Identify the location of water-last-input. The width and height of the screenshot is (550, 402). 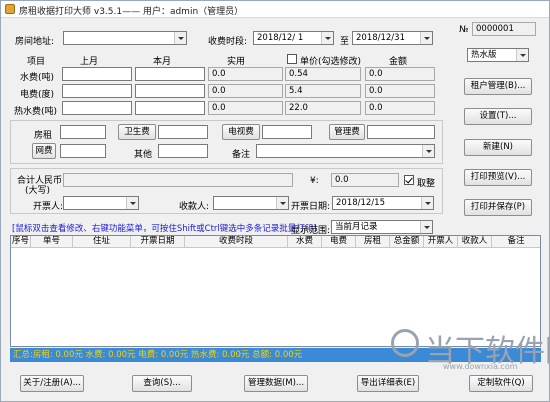
(97, 74).